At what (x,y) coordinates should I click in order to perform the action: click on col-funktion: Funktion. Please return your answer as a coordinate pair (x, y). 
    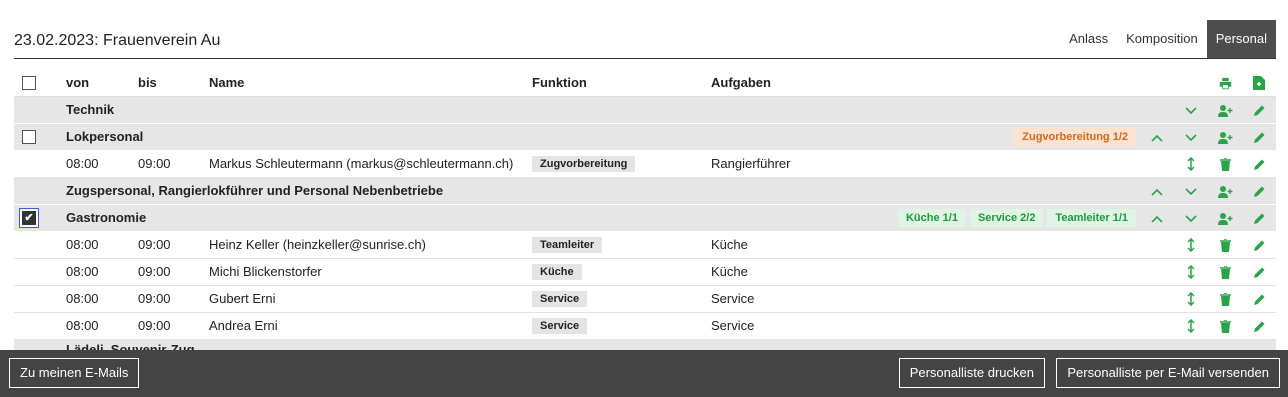
    Looking at the image, I should click on (621, 83).